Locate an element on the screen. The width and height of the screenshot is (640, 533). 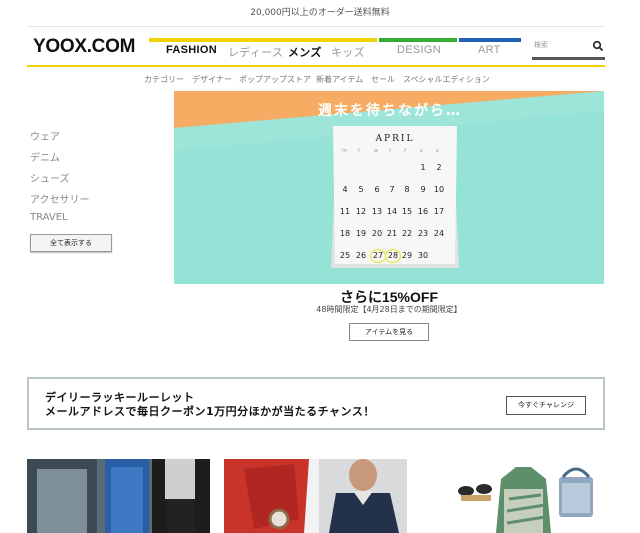
calendar-day: 7 is located at coordinates (392, 189).